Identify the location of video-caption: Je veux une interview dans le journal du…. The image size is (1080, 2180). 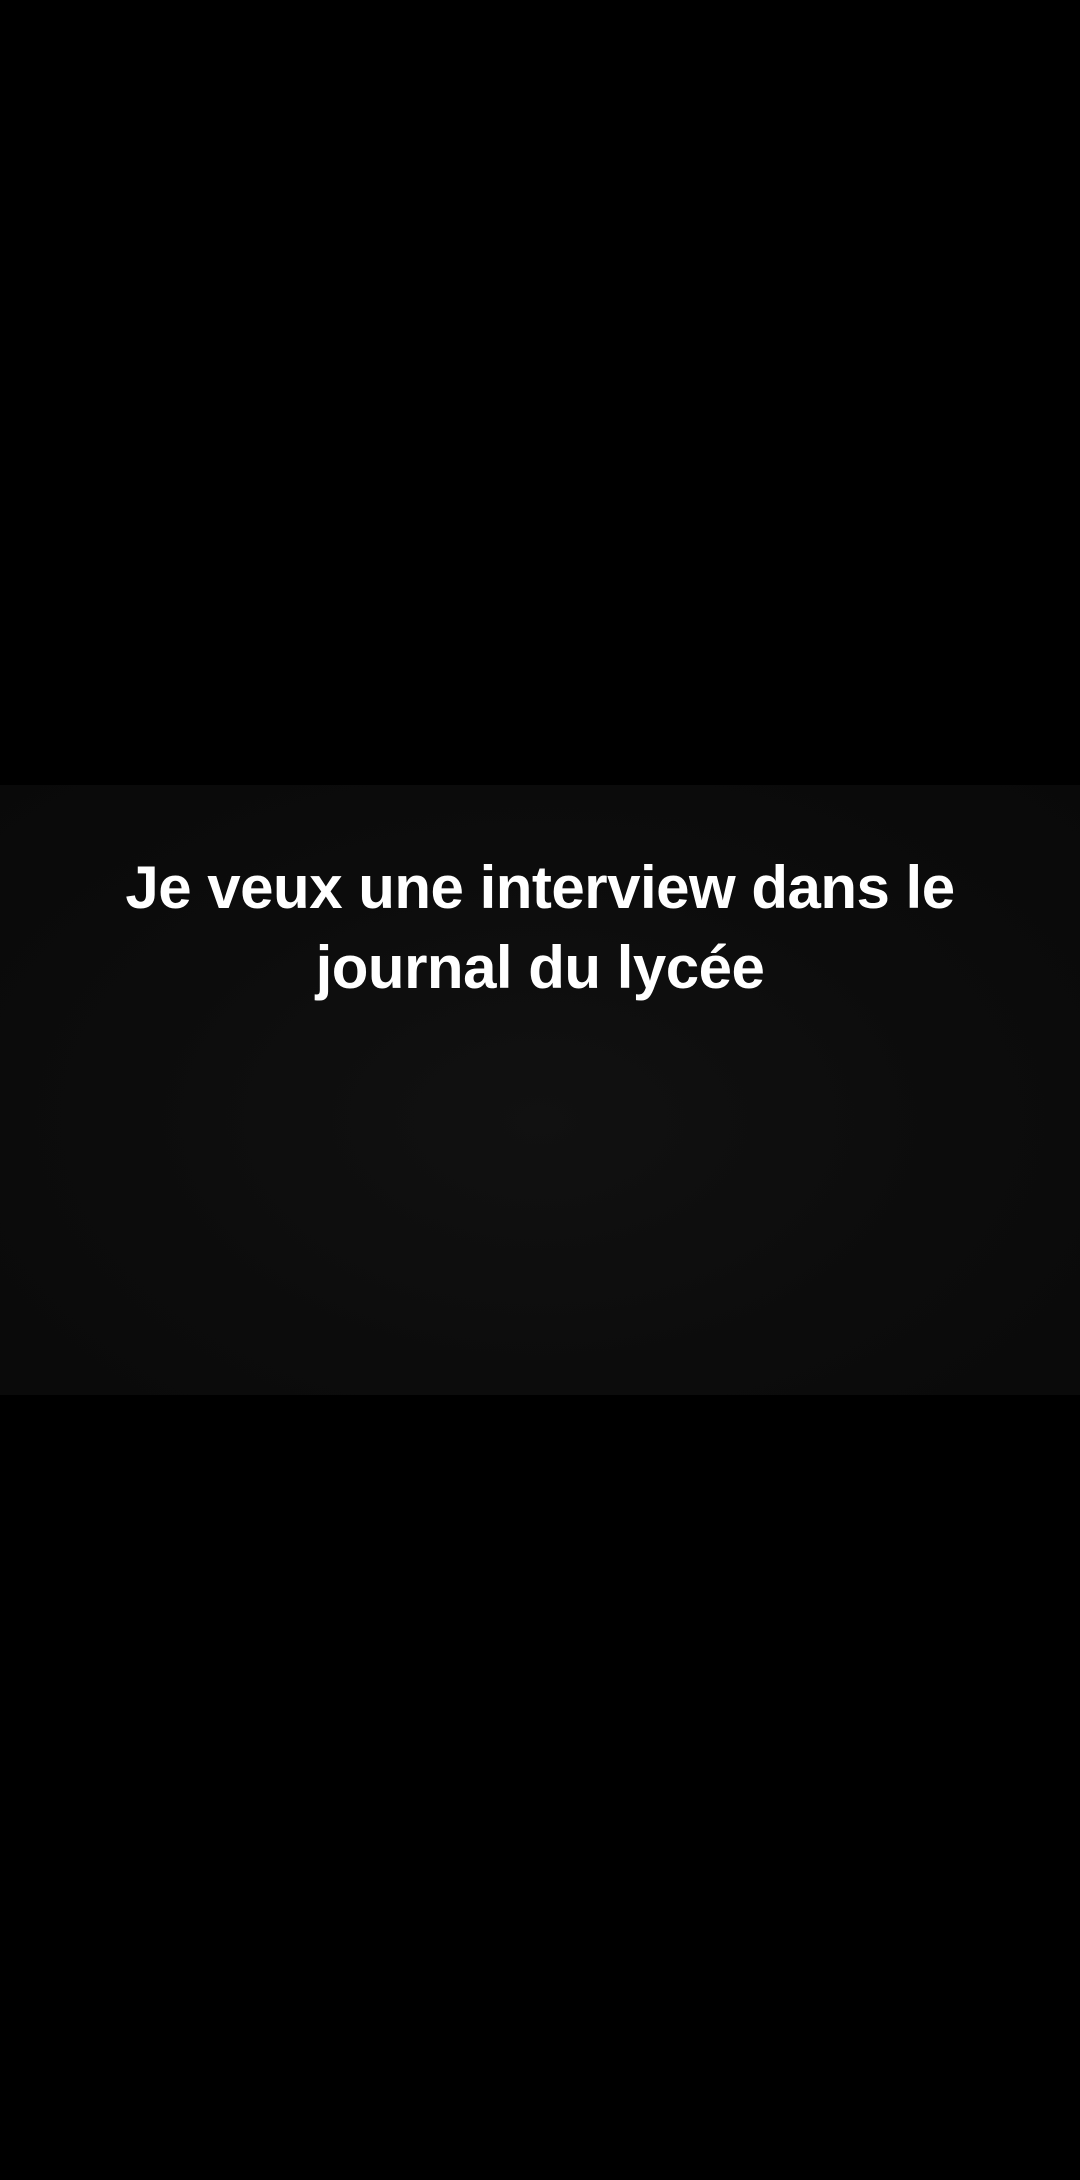
(540, 927).